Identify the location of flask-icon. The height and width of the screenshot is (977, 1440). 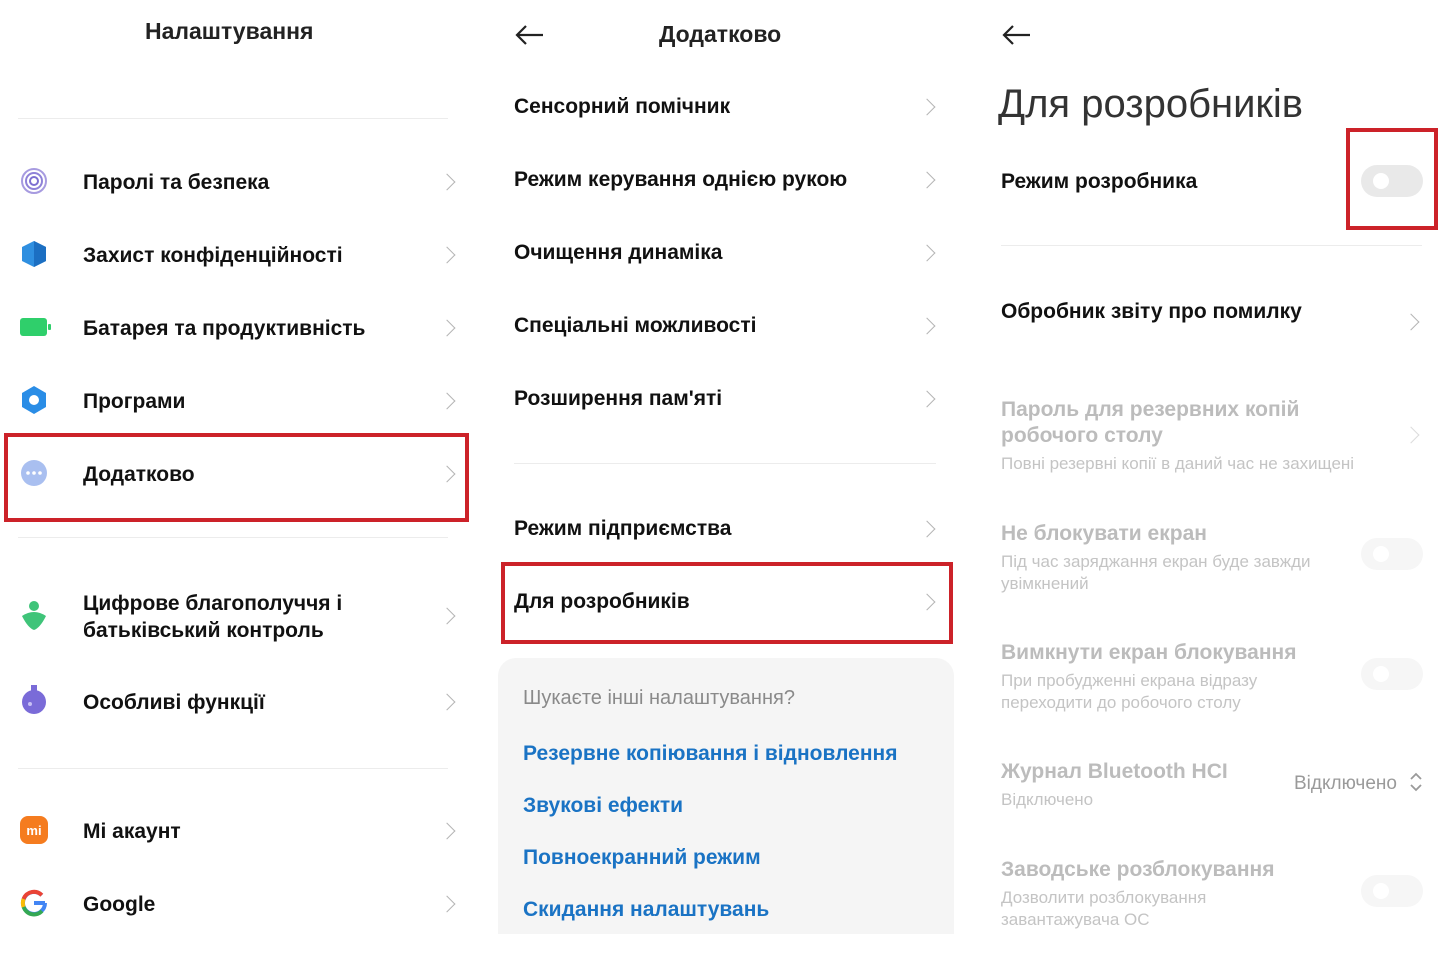
(34, 699).